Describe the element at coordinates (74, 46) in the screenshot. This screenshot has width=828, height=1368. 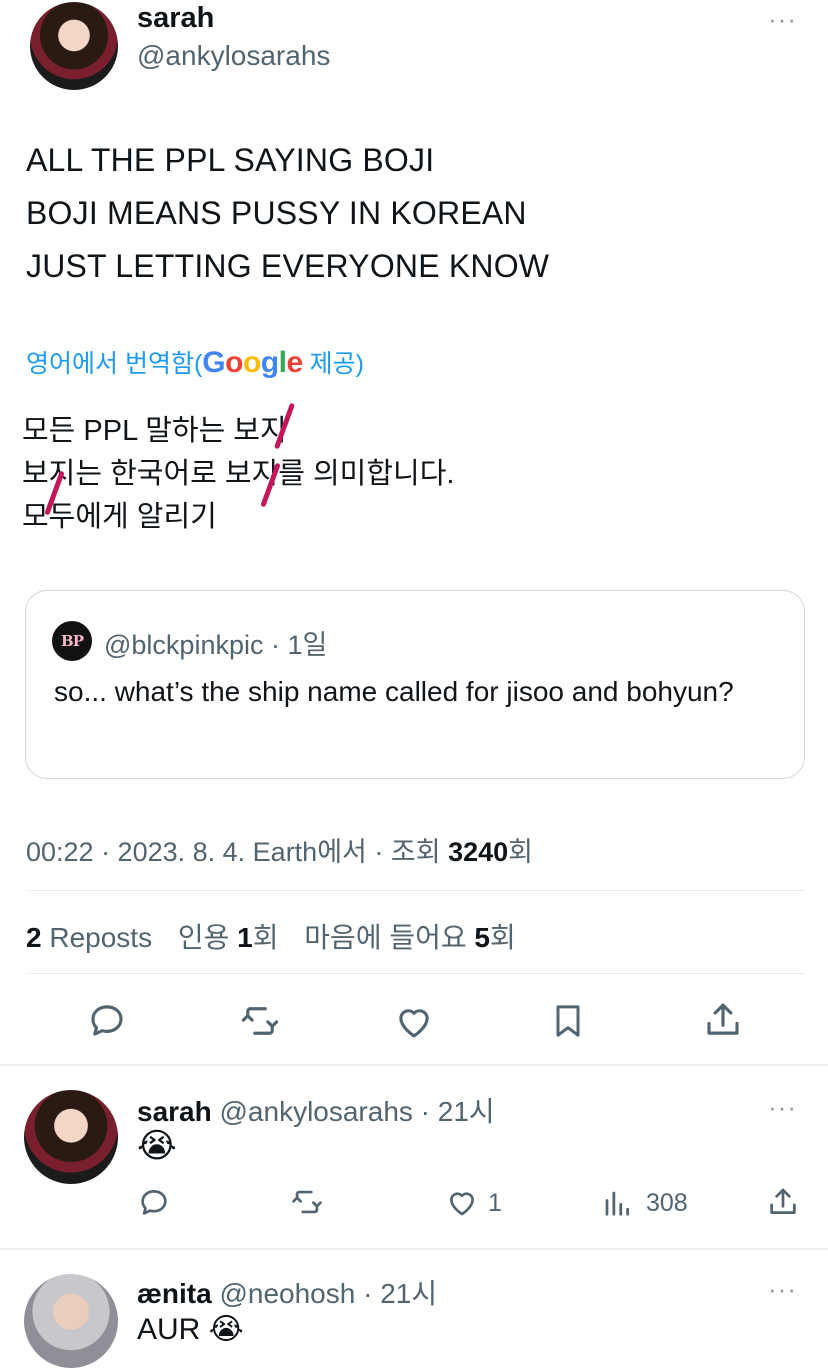
I see `avatar` at that location.